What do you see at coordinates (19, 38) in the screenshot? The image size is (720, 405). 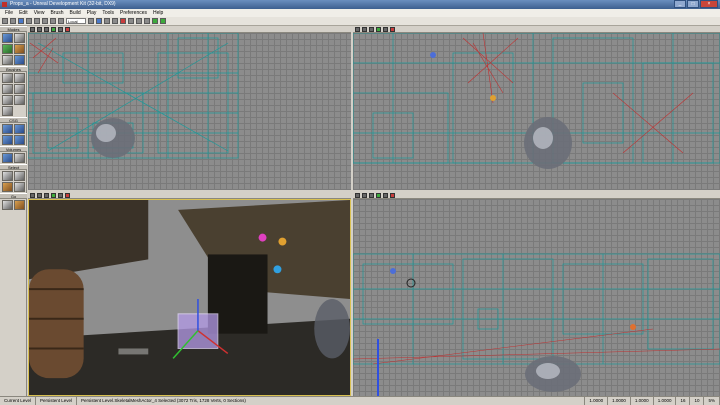 I see `geometry-mode-button` at bounding box center [19, 38].